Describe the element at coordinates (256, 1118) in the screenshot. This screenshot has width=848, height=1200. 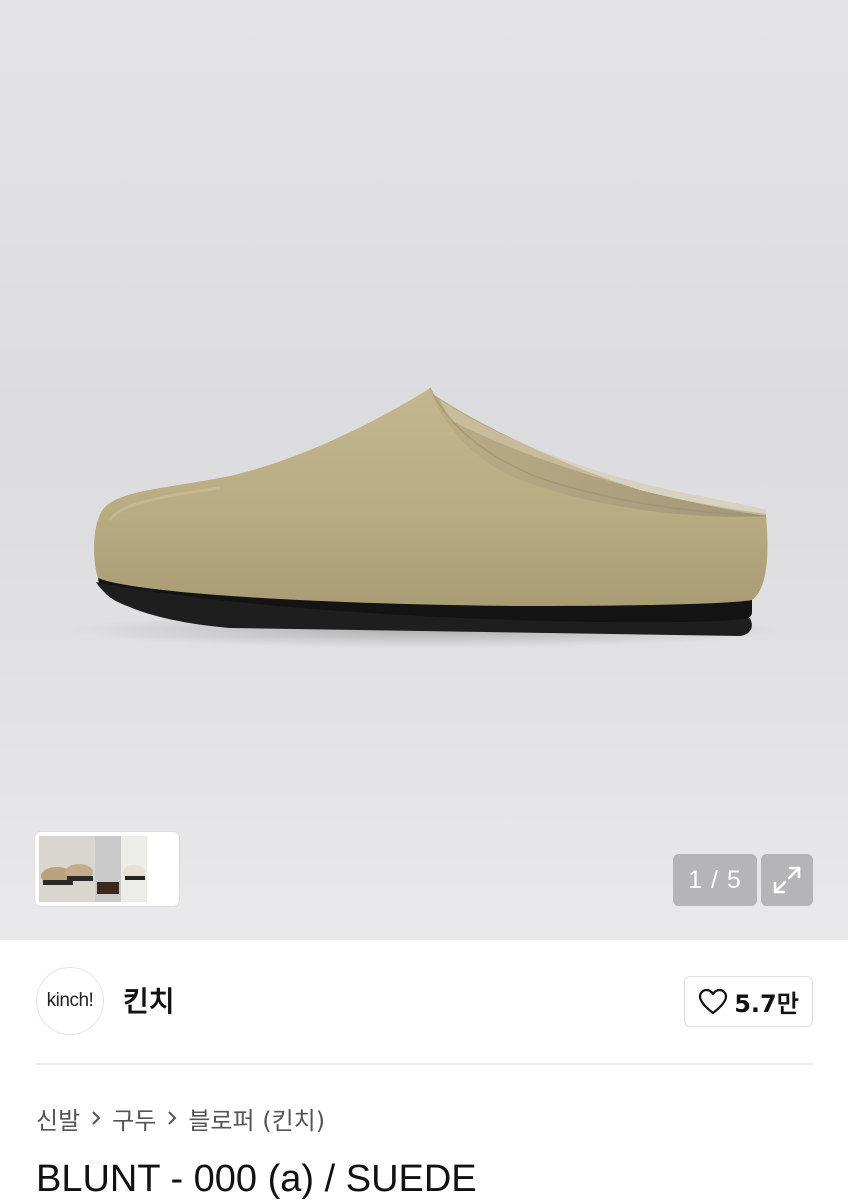
I see `breadcrumb-item-bloafer: 블로퍼 (킨치)` at that location.